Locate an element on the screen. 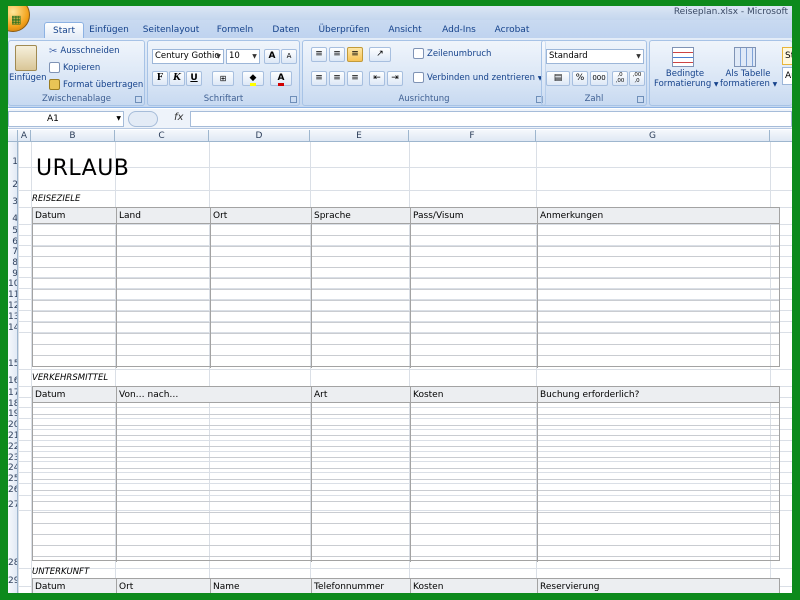 The height and width of the screenshot is (600, 800). increase-decimal-button: ,0 ,00 is located at coordinates (620, 78).